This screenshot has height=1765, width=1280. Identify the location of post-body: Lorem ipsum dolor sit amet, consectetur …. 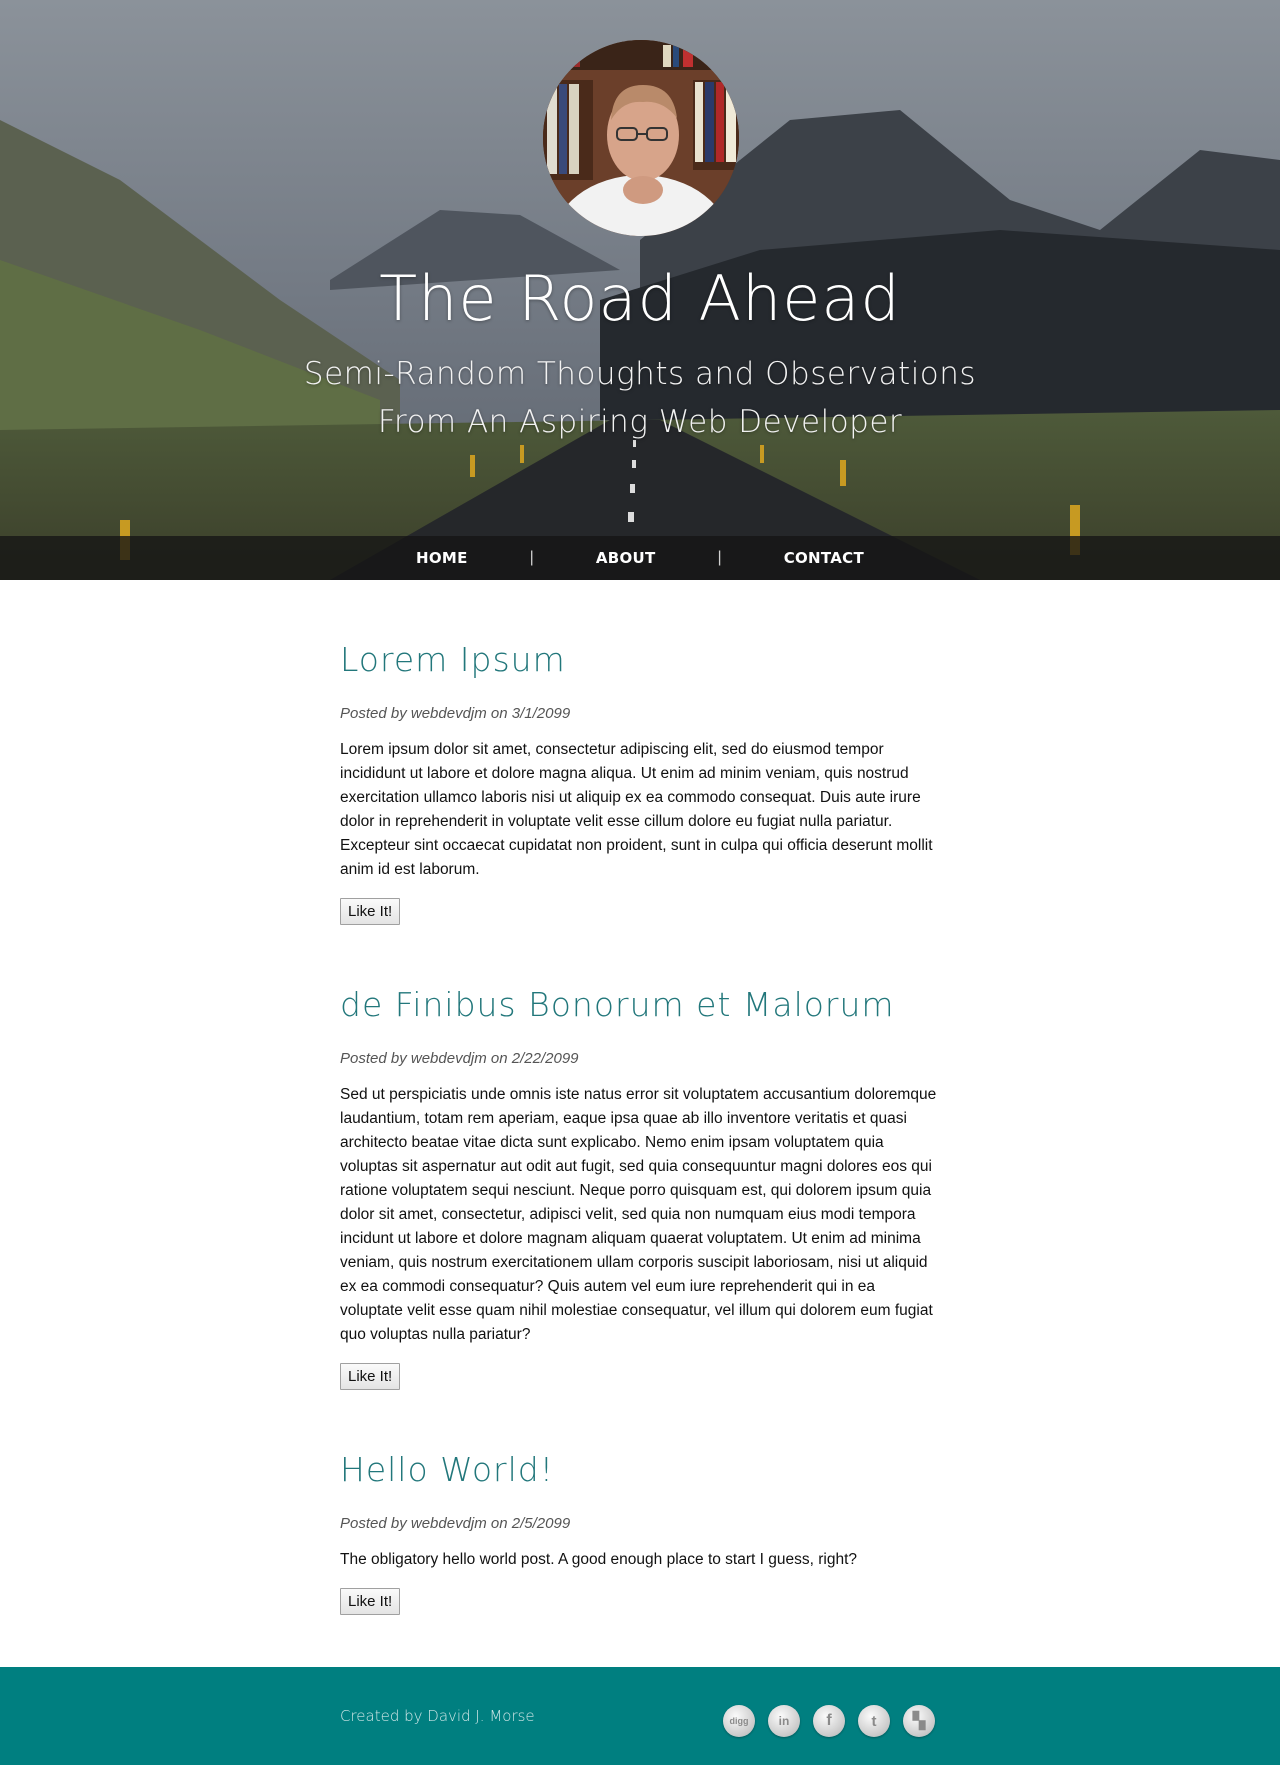
(636, 809).